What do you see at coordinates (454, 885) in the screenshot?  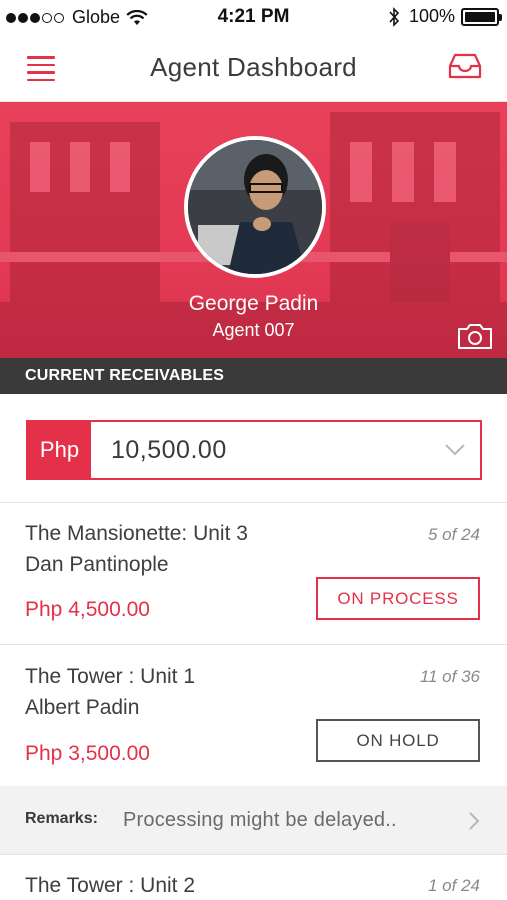 I see `item-count: 1 of 24` at bounding box center [454, 885].